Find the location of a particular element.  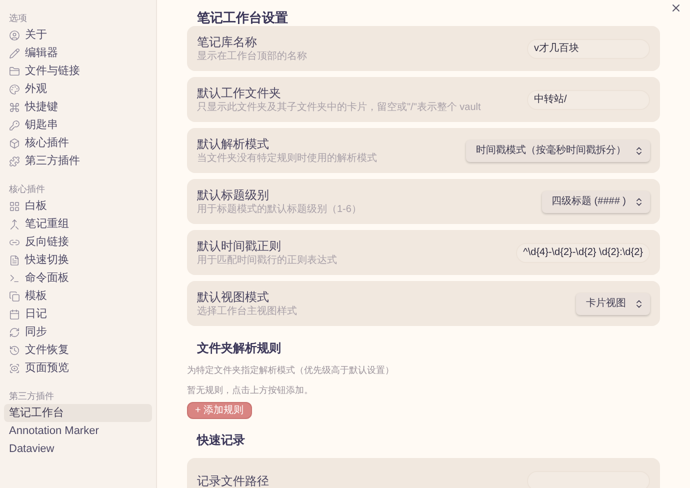

setting-name: 默认工作文件夹 is located at coordinates (239, 93).